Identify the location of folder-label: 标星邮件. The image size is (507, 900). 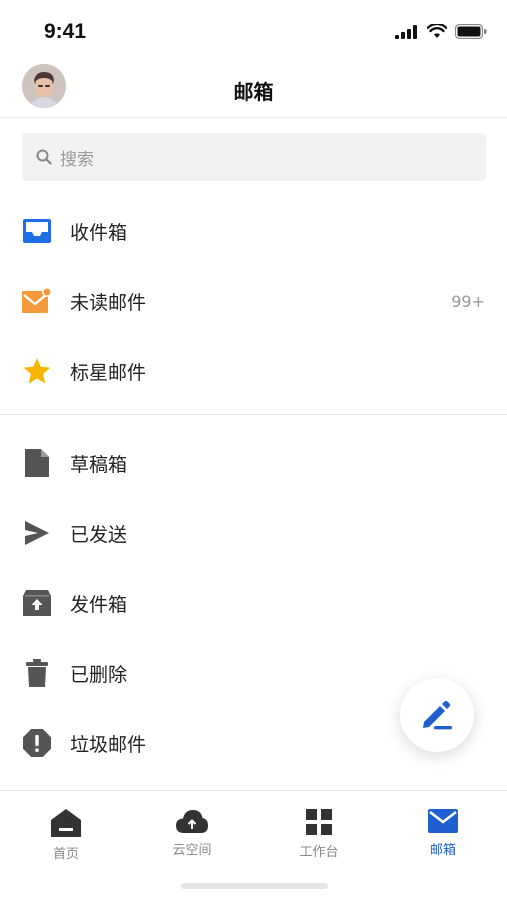
(108, 372).